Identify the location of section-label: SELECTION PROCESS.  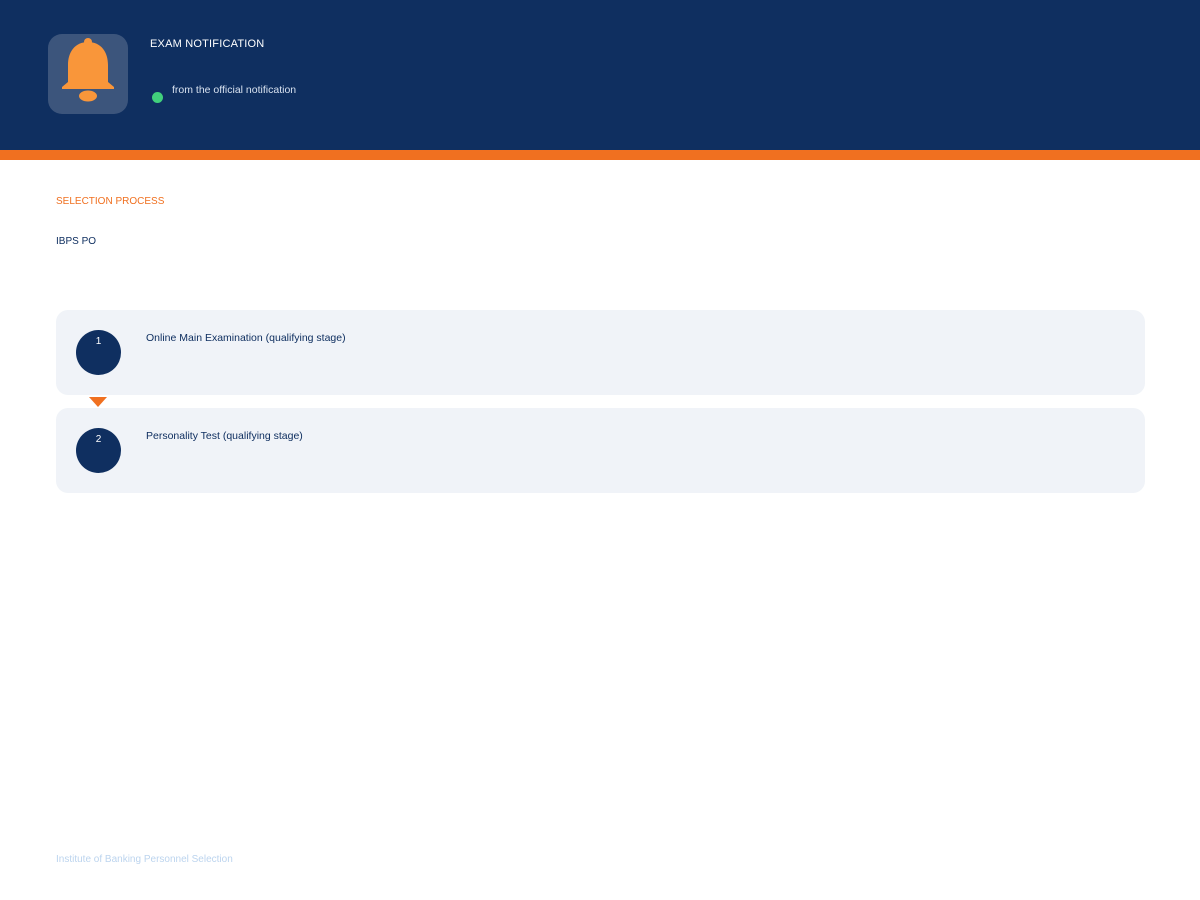
(110, 201).